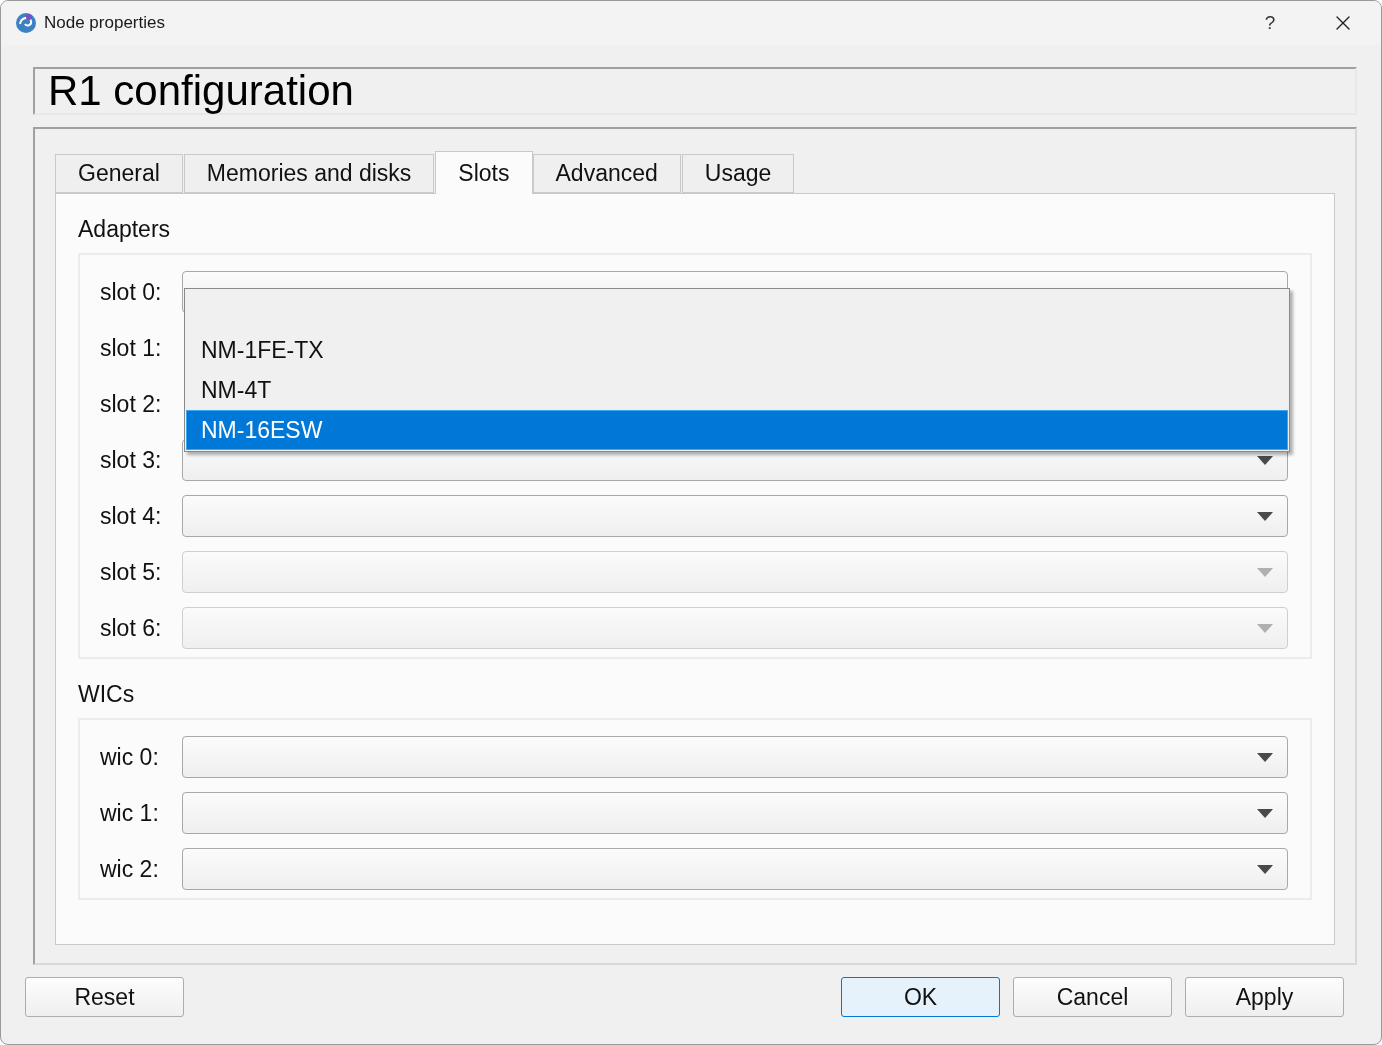  I want to click on config-title: R1 configuration, so click(695, 91).